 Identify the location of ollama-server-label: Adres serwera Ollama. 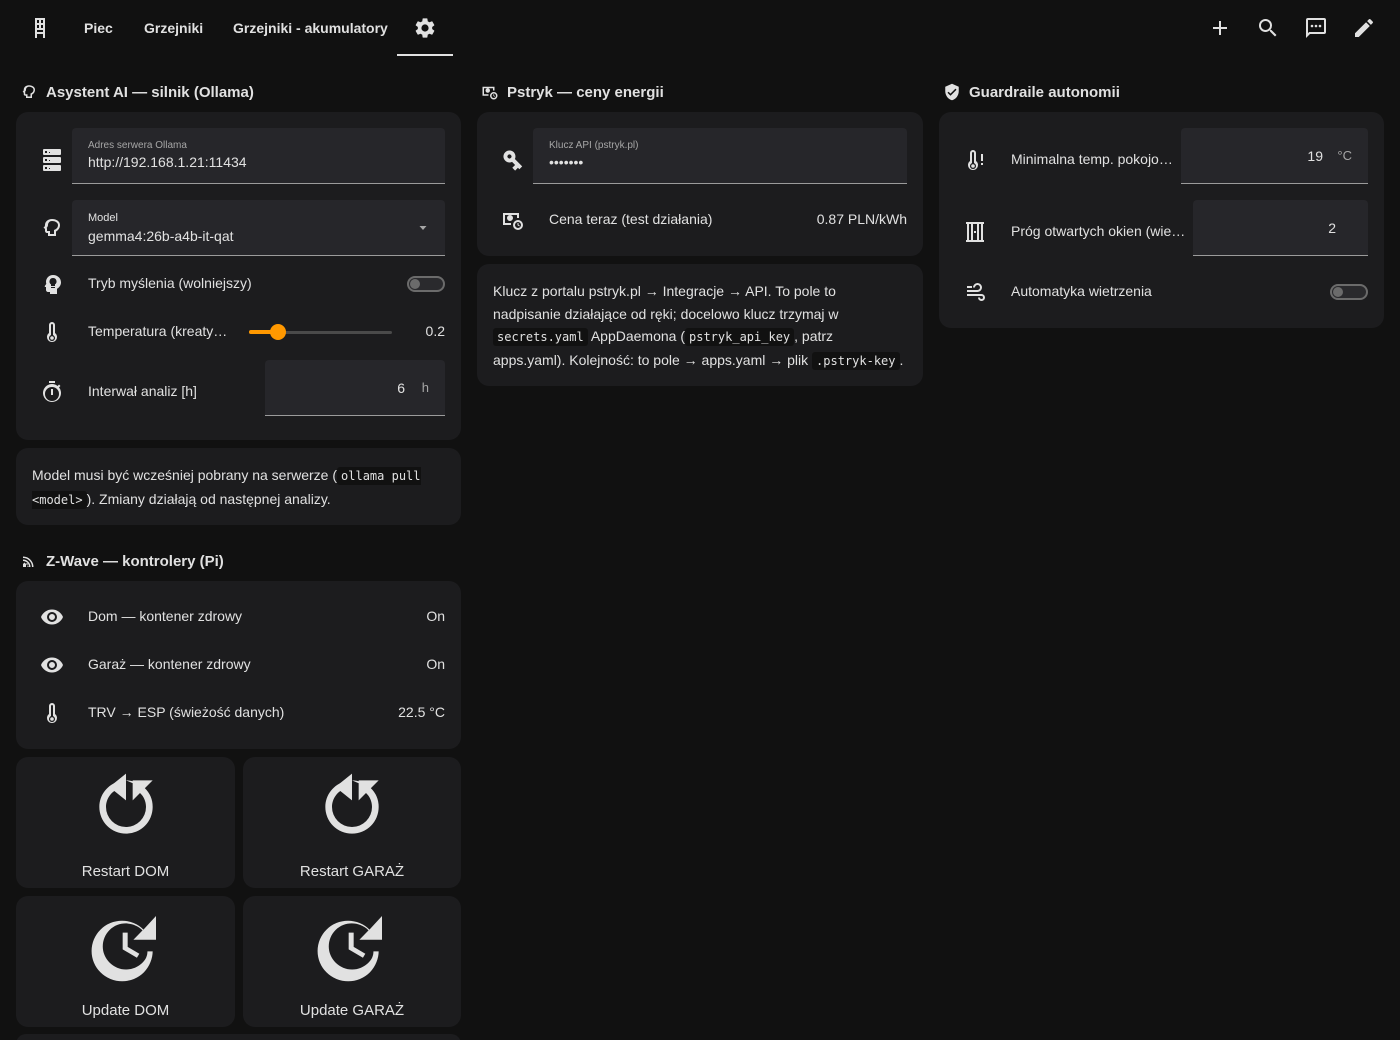
(137, 145).